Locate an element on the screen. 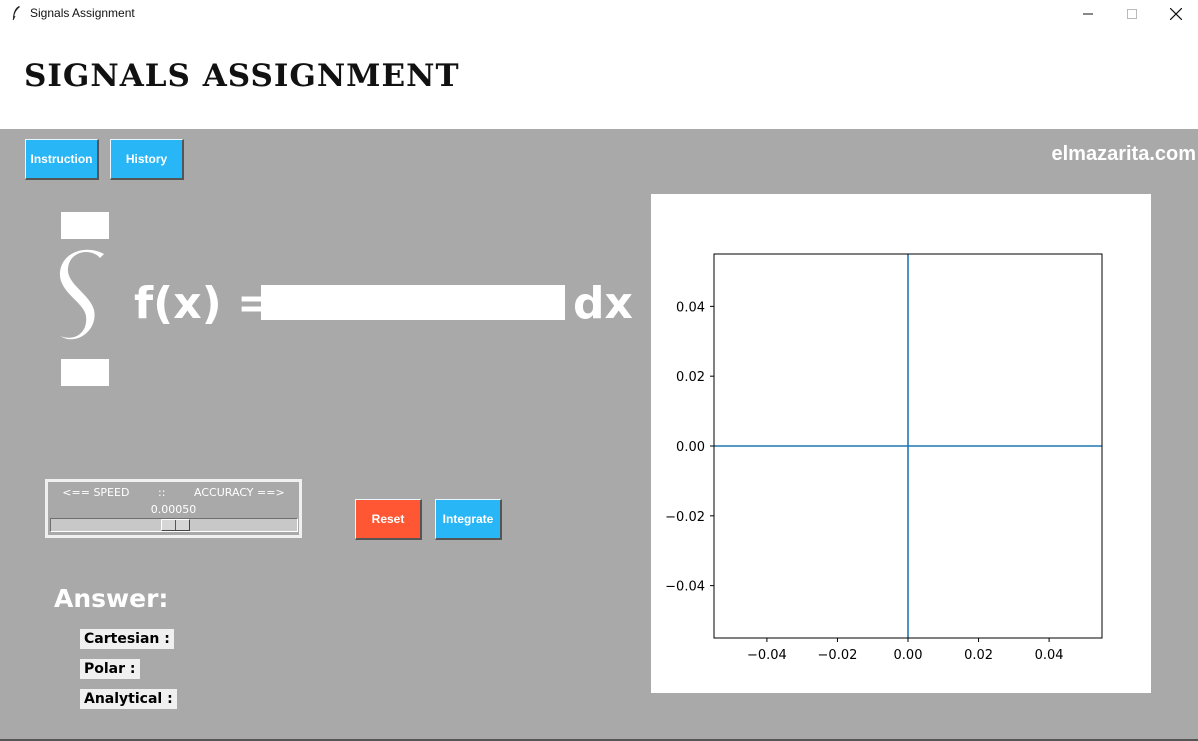 Image resolution: width=1198 pixels, height=741 pixels. minimize-button is located at coordinates (1088, 14).